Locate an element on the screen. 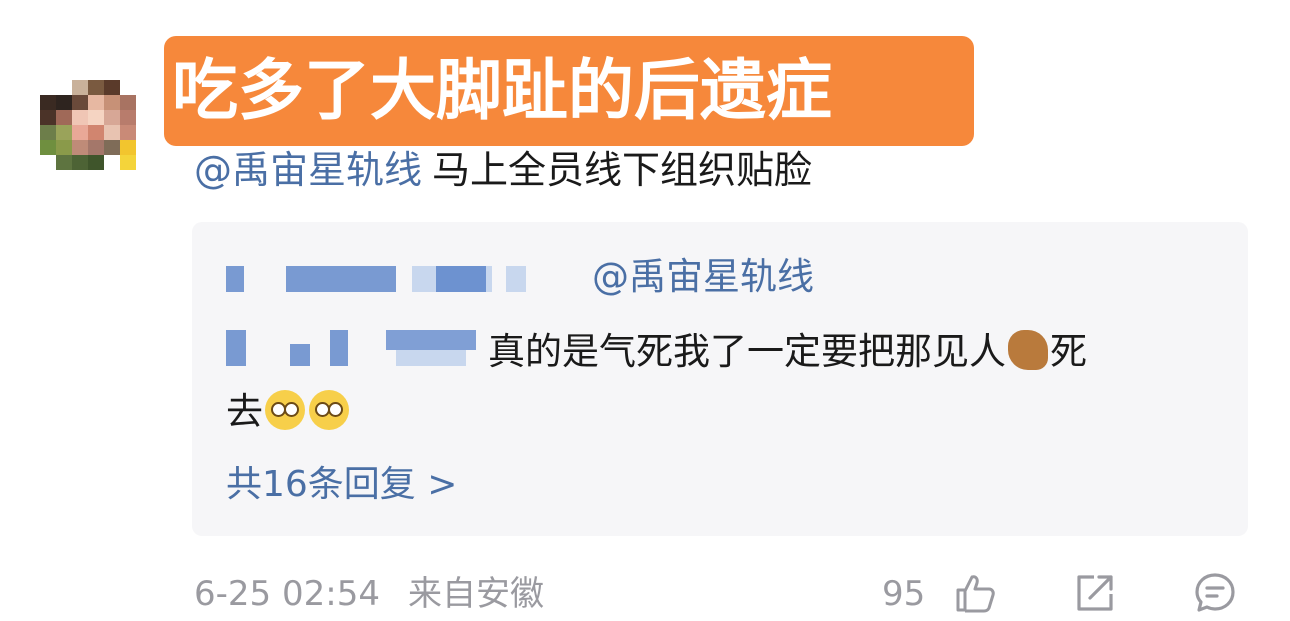  timestamp: 6-25 02:54 is located at coordinates (287, 594).